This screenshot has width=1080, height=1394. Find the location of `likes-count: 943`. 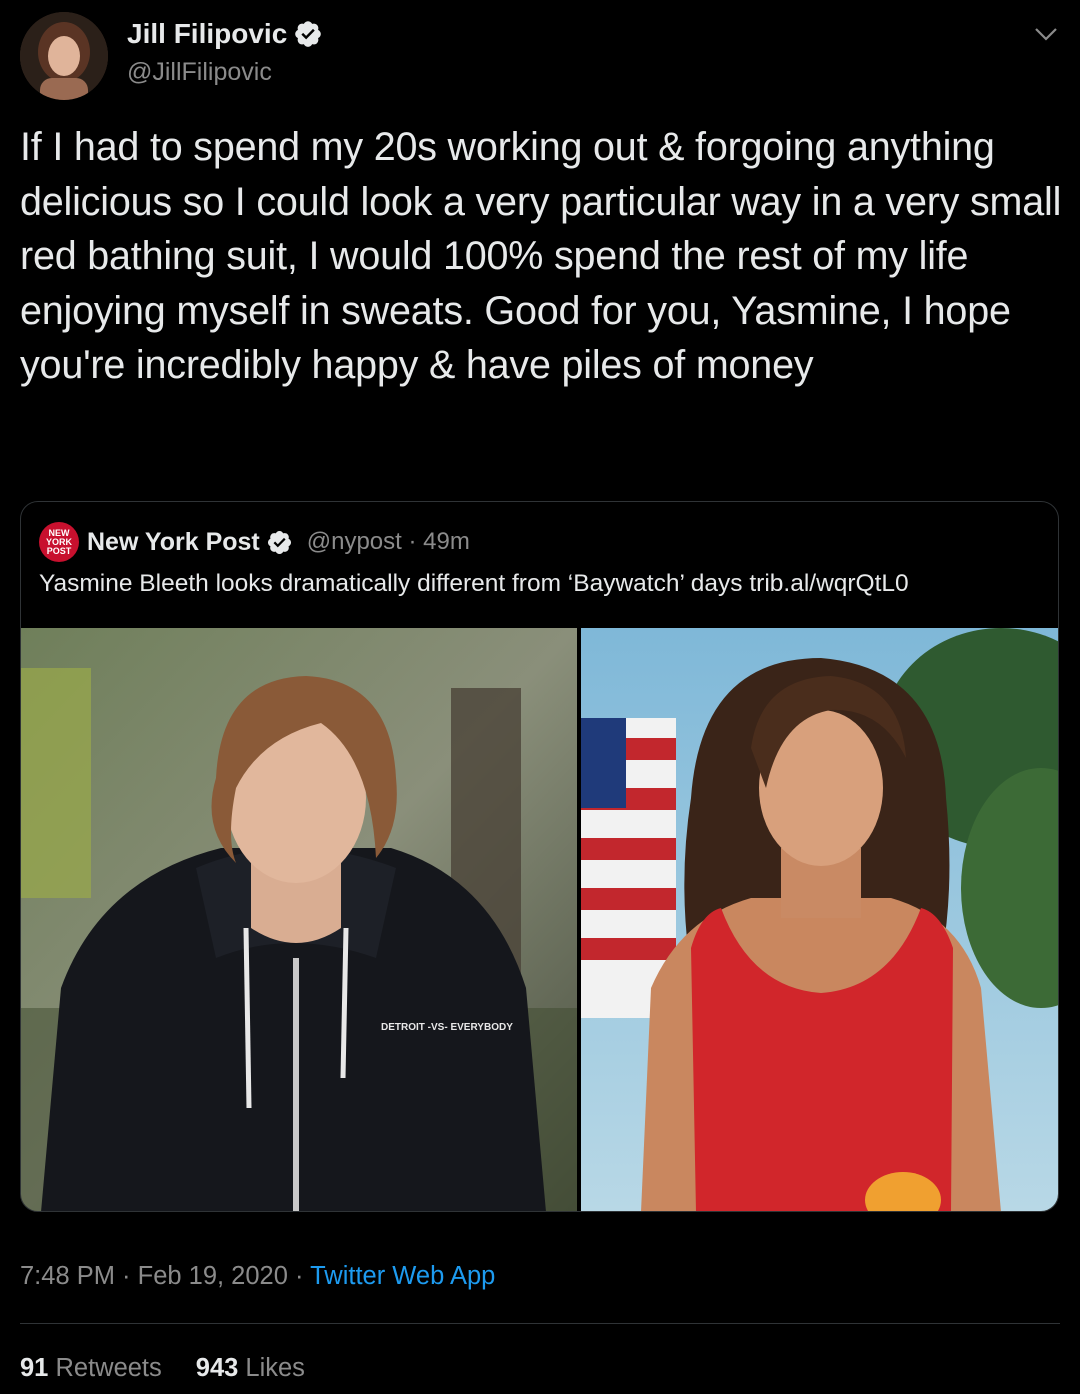

likes-count: 943 is located at coordinates (217, 1368).